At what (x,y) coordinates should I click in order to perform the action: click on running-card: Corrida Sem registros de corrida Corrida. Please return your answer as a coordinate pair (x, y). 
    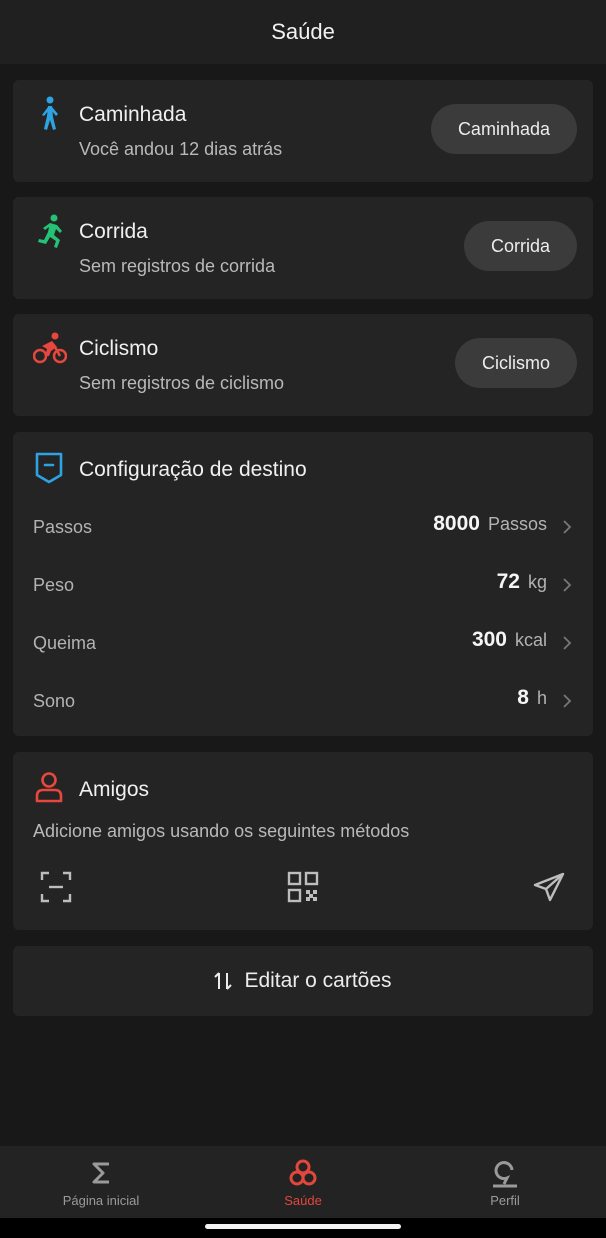
    Looking at the image, I should click on (303, 248).